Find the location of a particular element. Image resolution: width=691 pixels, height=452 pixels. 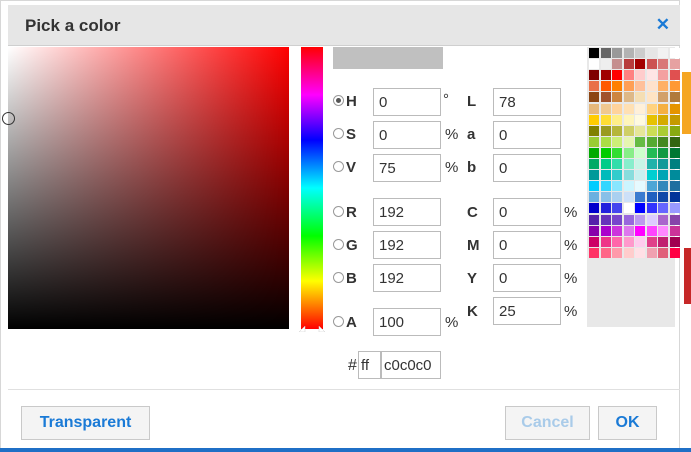

cancel-button: Cancel is located at coordinates (547, 423).